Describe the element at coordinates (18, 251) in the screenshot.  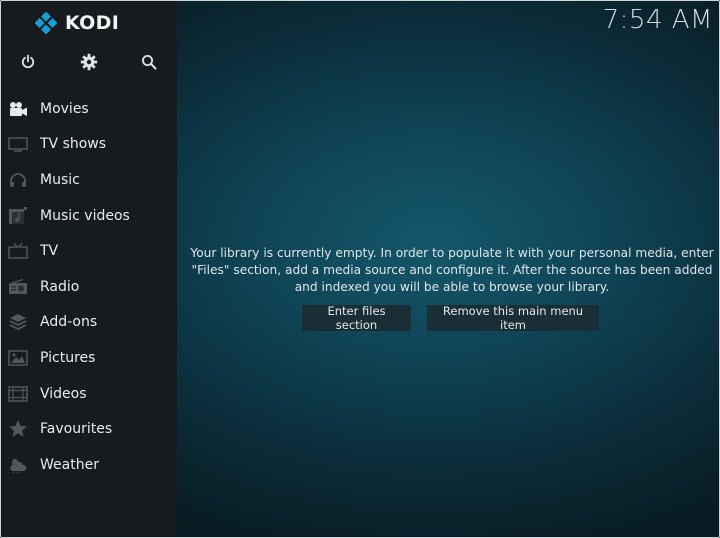
I see `tv-icon` at that location.